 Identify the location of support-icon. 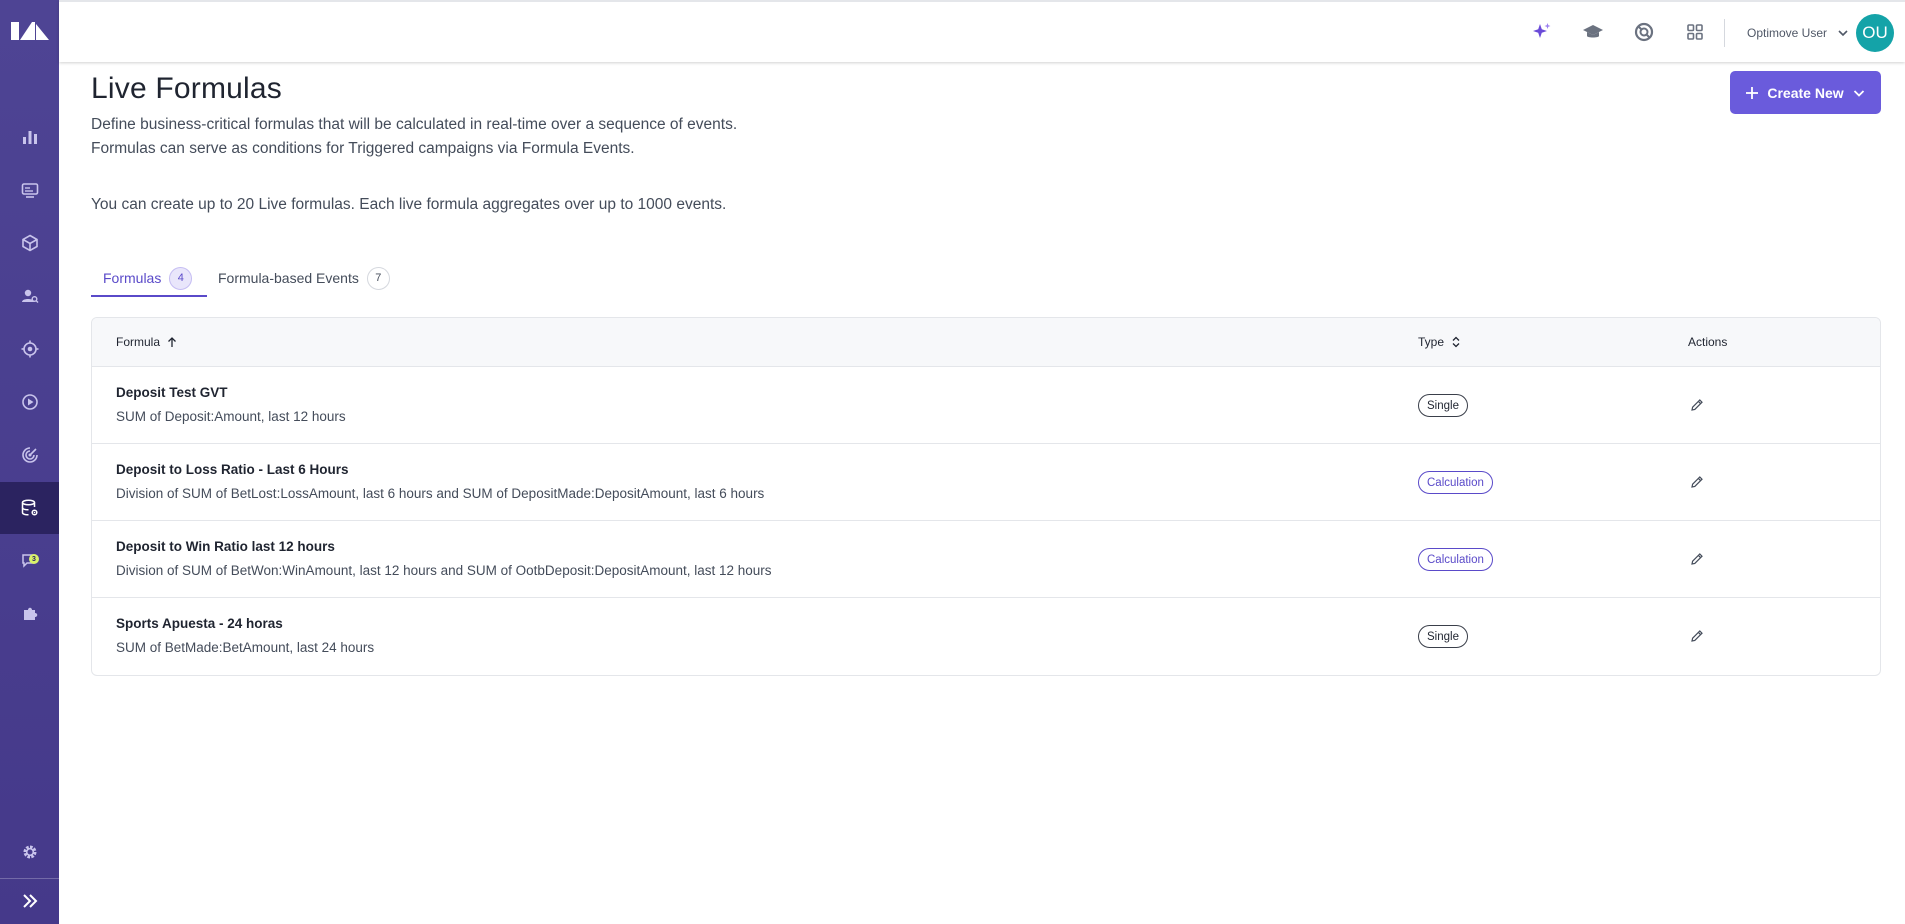
(1644, 32).